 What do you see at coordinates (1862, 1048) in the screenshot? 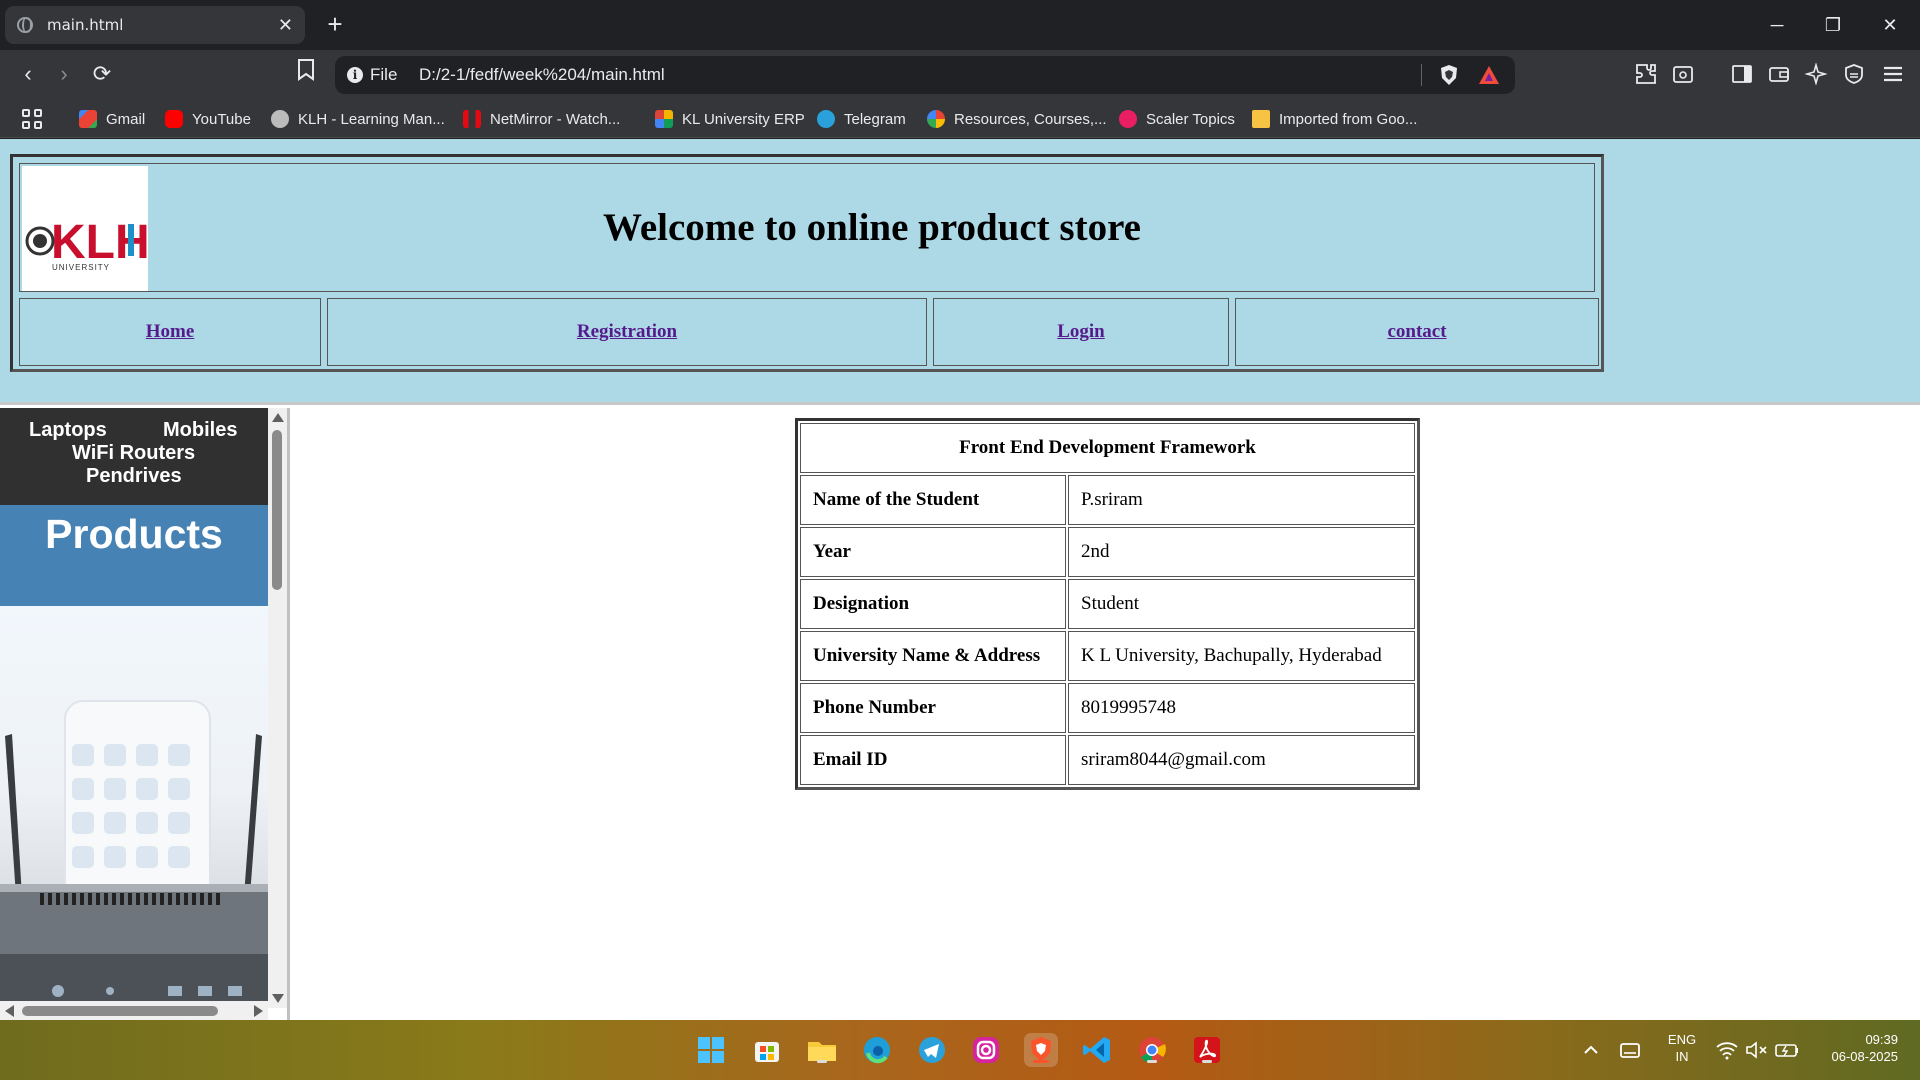
I see `clock: 09:39 06-08-2025` at bounding box center [1862, 1048].